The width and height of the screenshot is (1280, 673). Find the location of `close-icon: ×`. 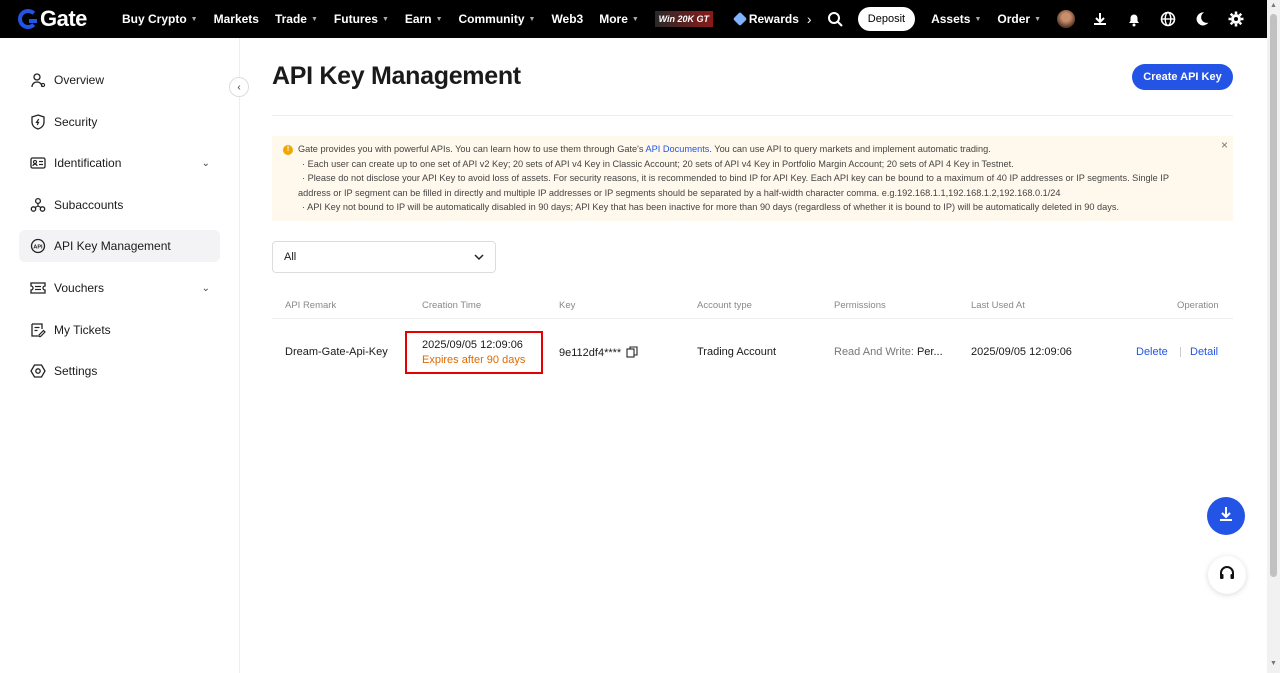

close-icon: × is located at coordinates (1224, 145).